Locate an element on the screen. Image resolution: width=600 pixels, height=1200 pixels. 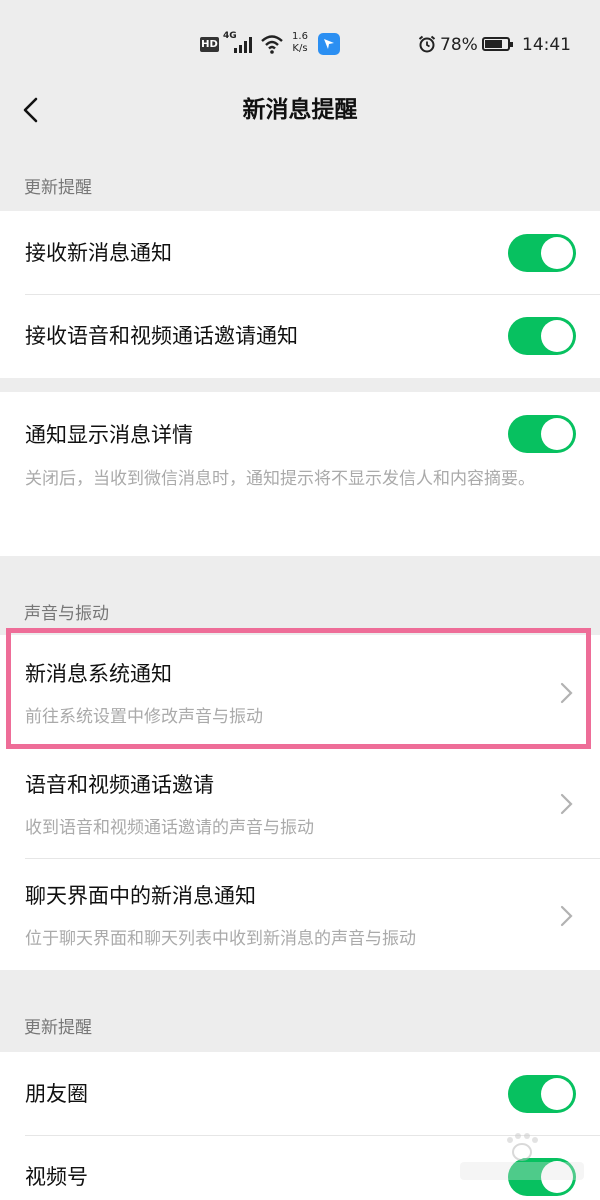
call-invite-row: 语音和视频通话邀请 收到语音和视频通话邀请的声音与振动 is located at coordinates (300, 802).